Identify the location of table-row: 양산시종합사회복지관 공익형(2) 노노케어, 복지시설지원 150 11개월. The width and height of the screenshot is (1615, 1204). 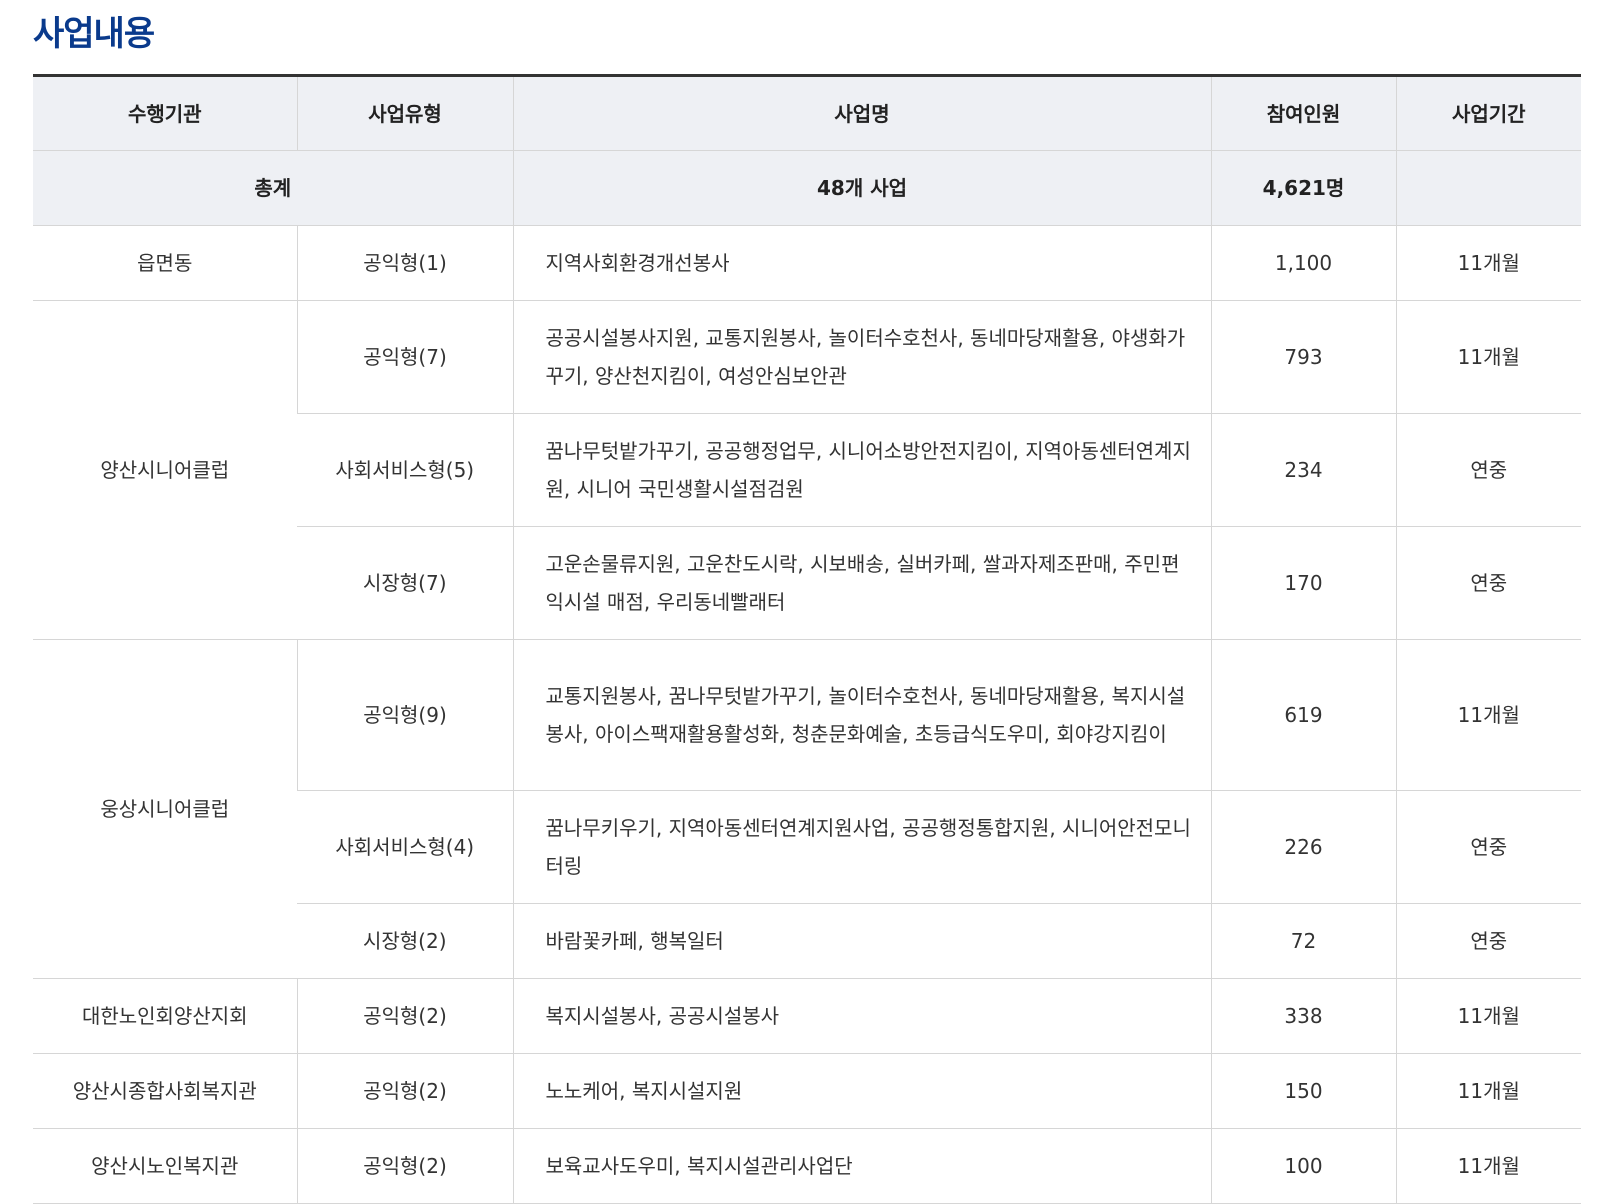
(807, 1091).